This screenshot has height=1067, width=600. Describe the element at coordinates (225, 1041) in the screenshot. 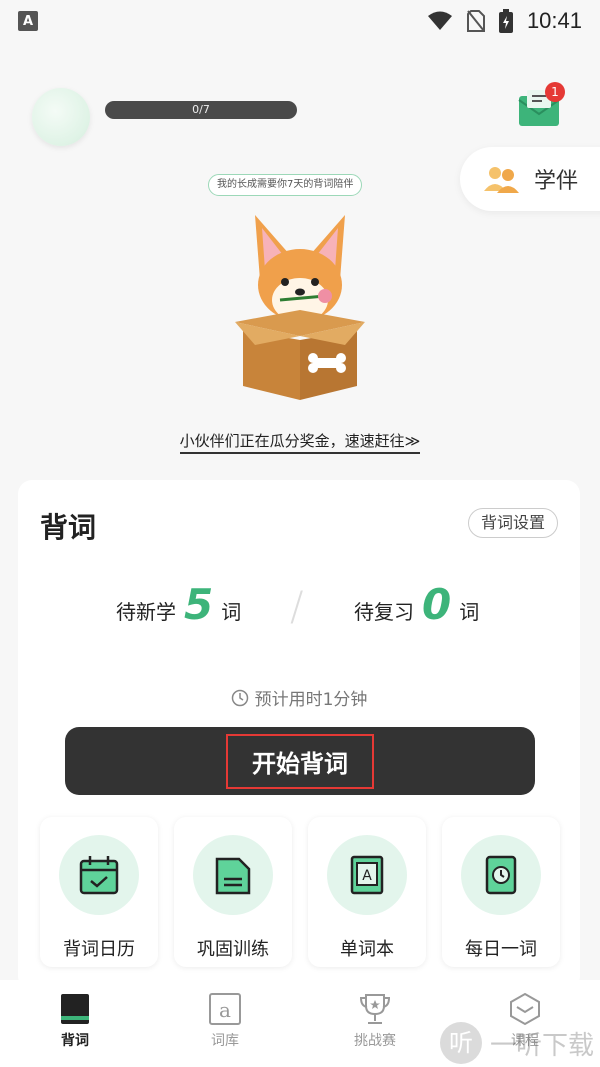

I see `nav-label: 词库` at that location.